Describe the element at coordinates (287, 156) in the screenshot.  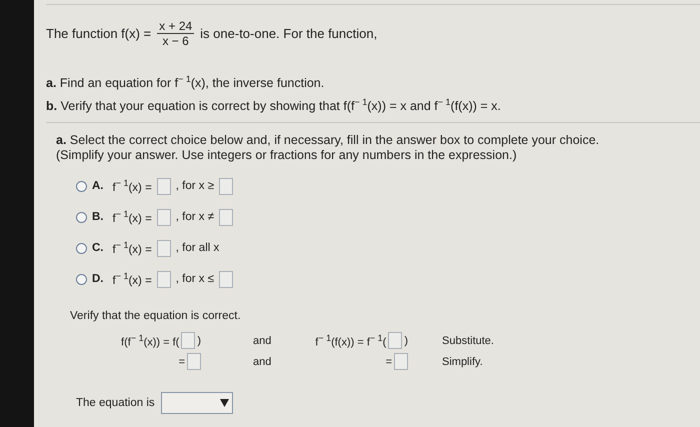
I see `hint-text: (Simplify your answer. Use integers or fractions for any numbers in the expression.)` at that location.